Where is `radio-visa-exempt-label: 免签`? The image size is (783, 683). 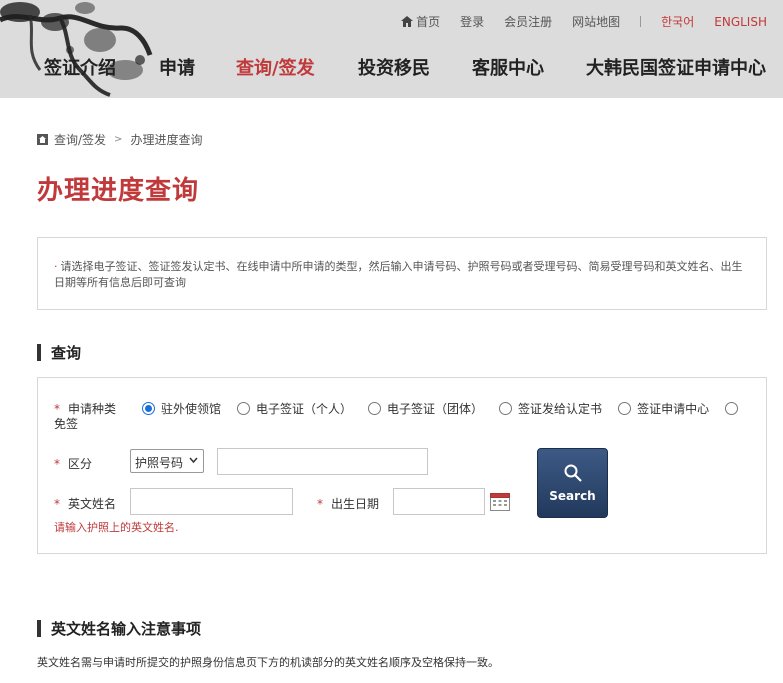
radio-visa-exempt-label: 免签 is located at coordinates (66, 424).